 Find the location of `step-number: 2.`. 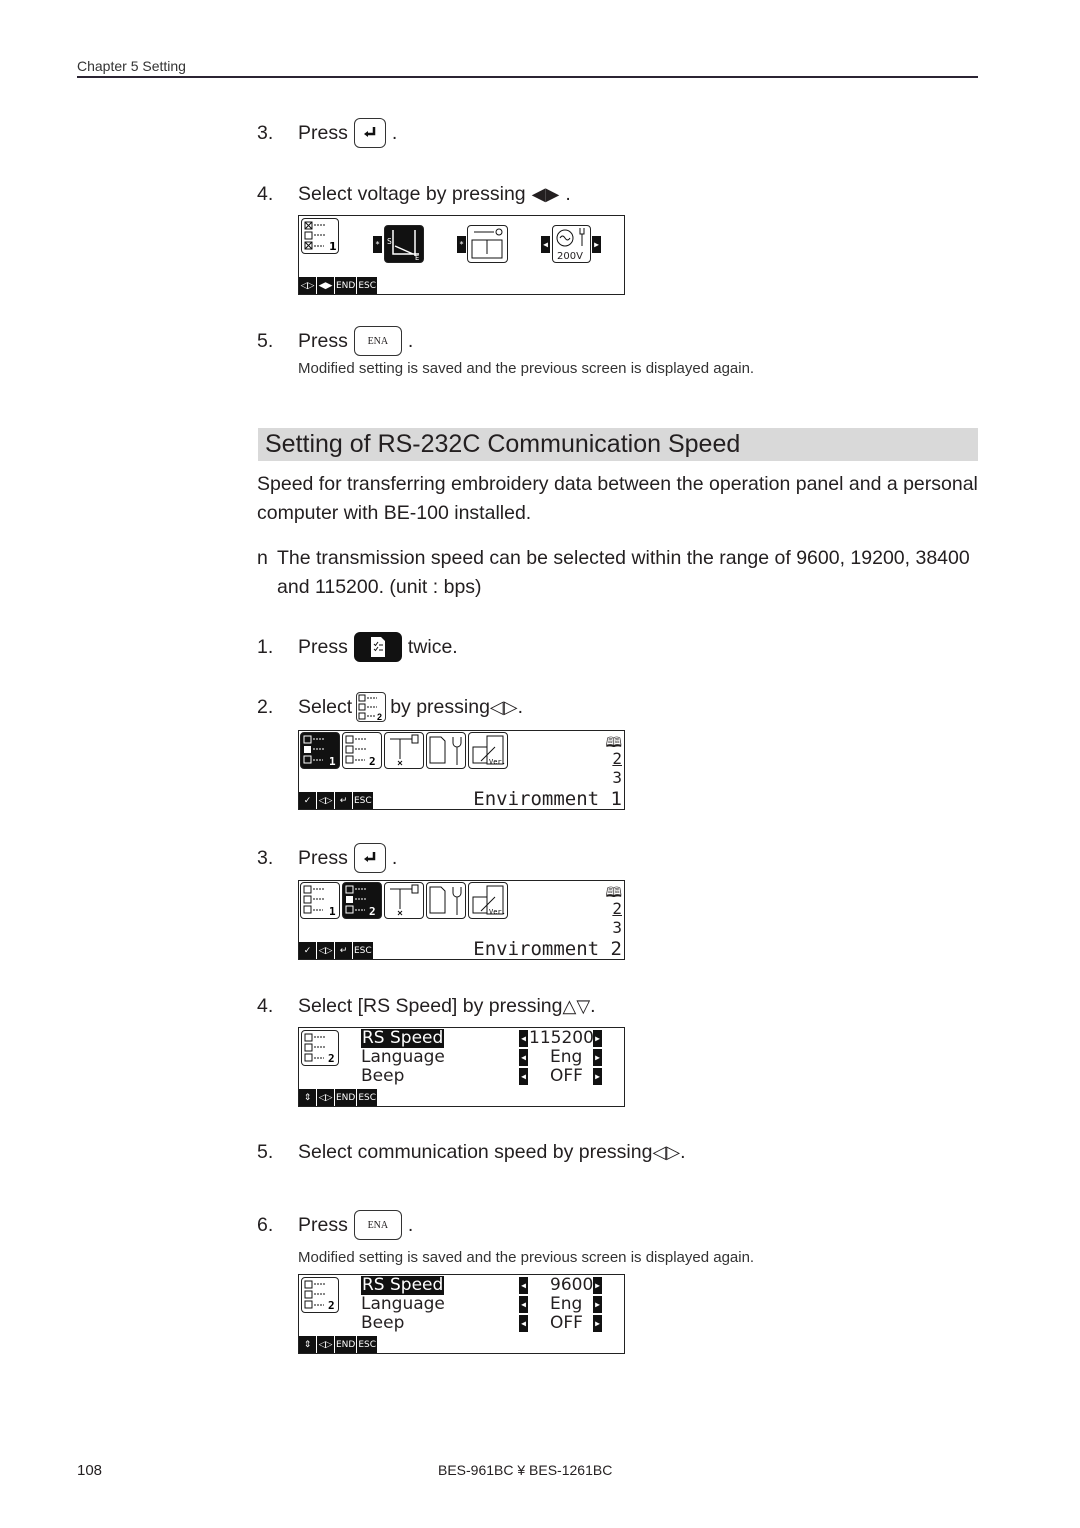

step-number: 2. is located at coordinates (265, 706).